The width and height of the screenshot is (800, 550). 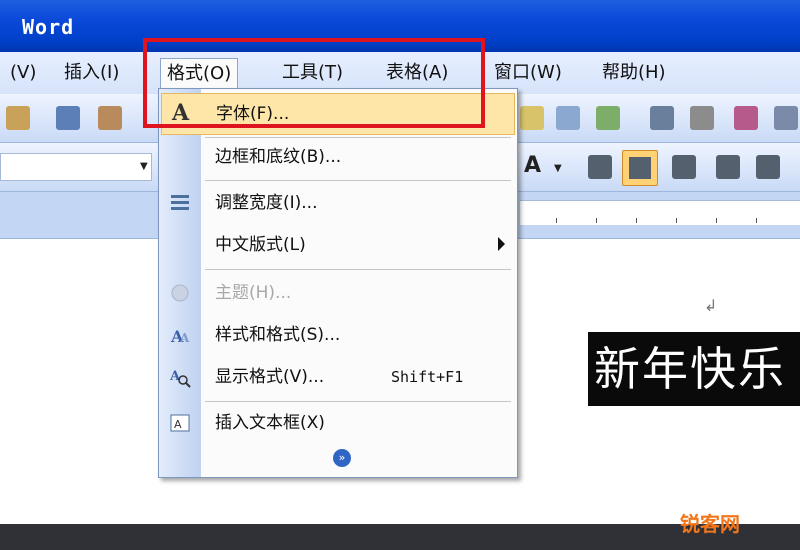 I want to click on drawing-icon, so click(x=662, y=118).